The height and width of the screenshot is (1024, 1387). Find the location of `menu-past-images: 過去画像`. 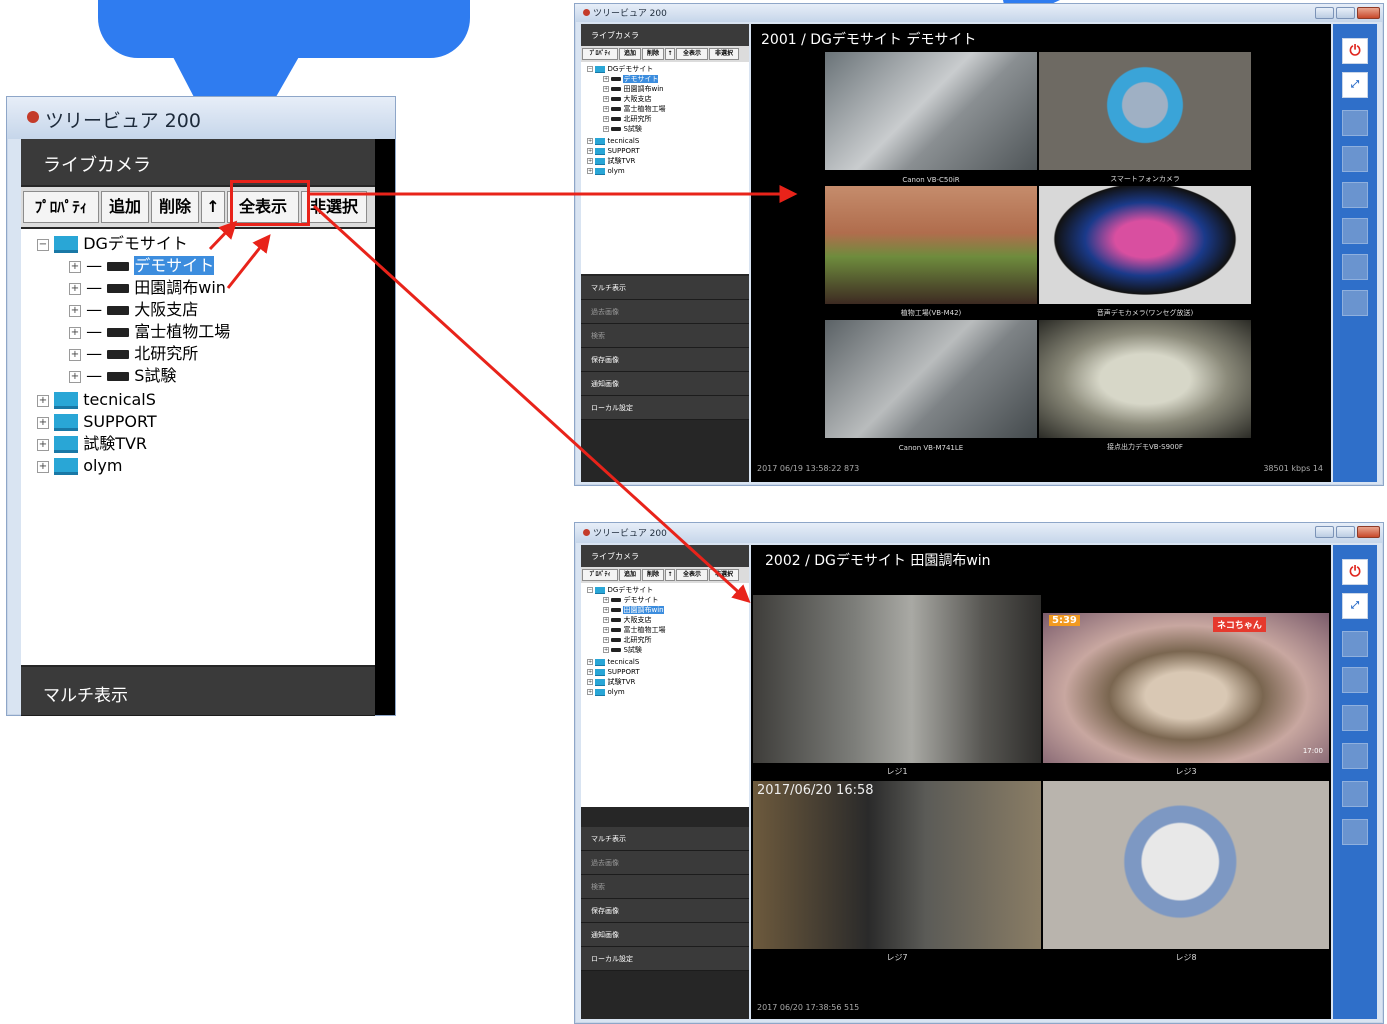

menu-past-images: 過去画像 is located at coordinates (665, 312).